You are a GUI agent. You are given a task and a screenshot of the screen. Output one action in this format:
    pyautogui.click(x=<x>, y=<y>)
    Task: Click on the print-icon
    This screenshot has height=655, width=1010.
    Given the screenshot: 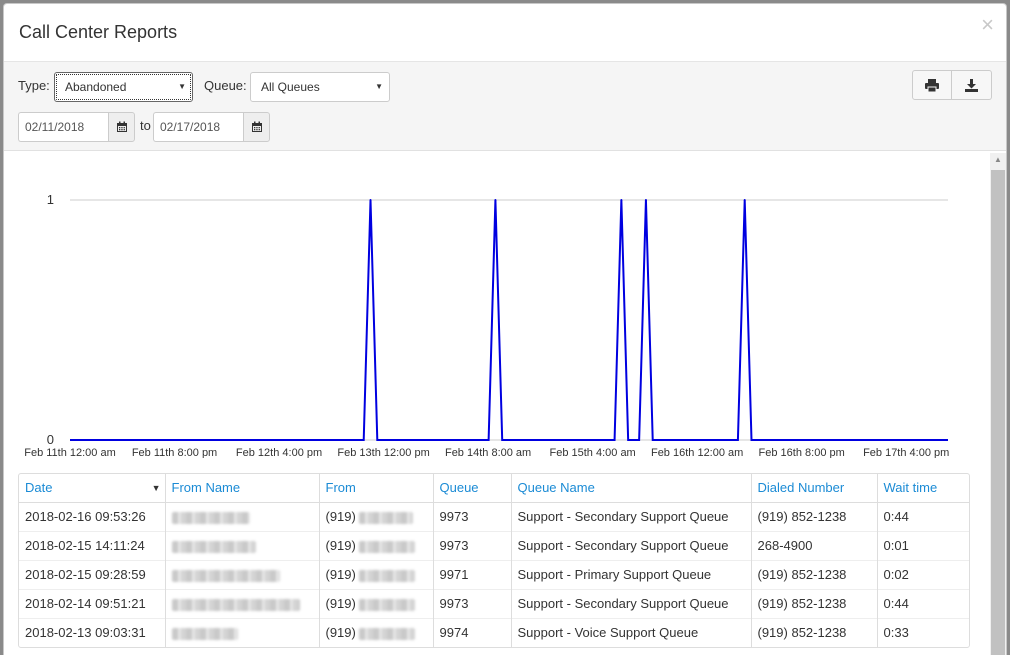 What is the action you would take?
    pyautogui.click(x=932, y=85)
    